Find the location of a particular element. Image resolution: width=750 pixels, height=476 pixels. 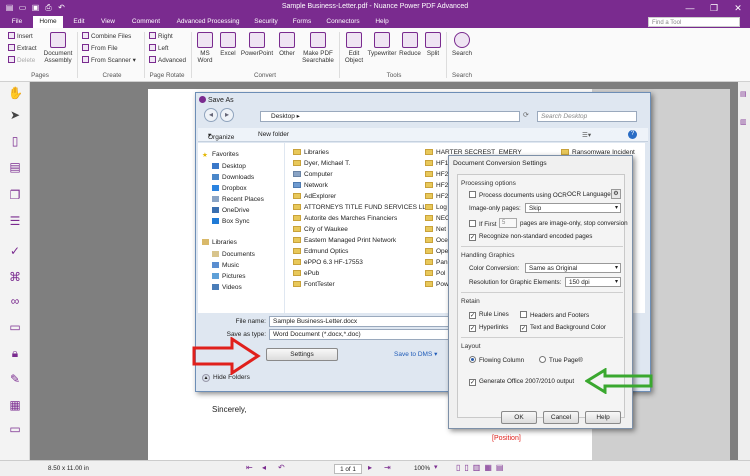

nav-pictures: Pictures is located at coordinates (228, 276).